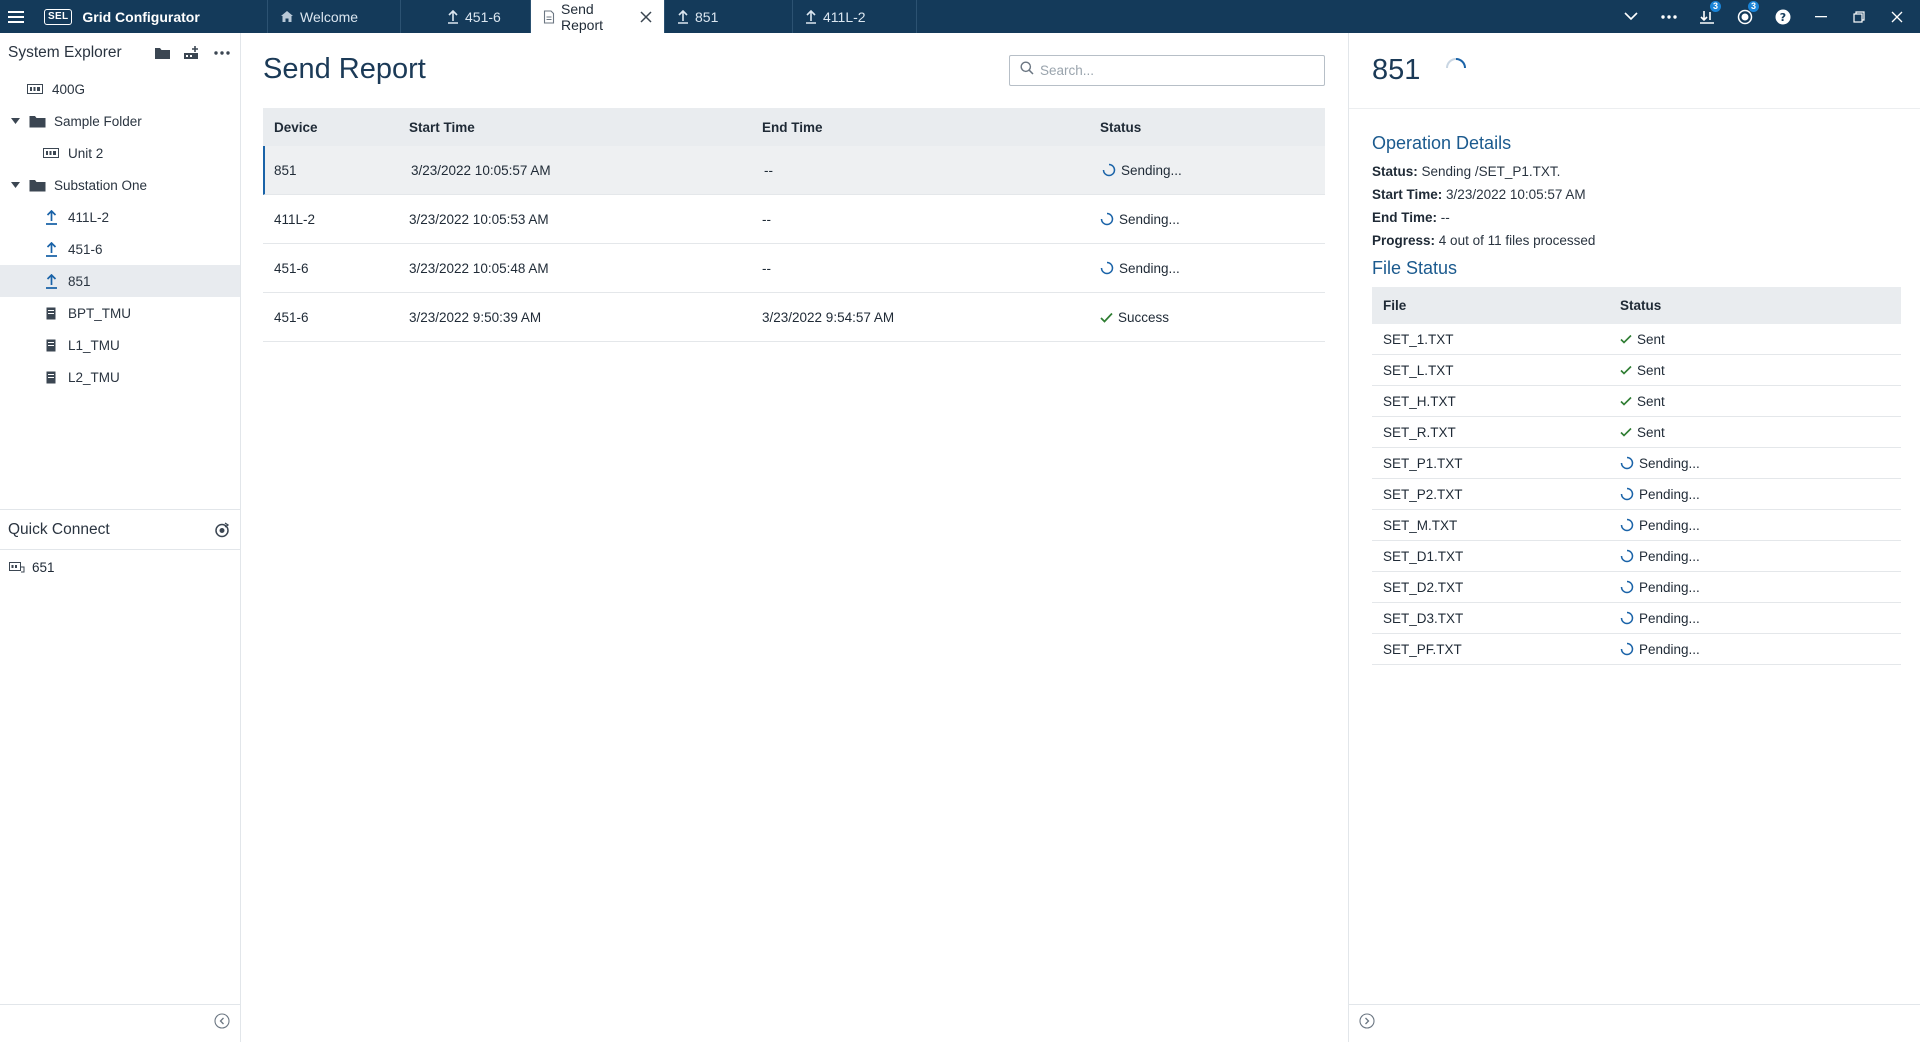 The width and height of the screenshot is (1920, 1042). I want to click on tree-item-451-6: 451-6, so click(120, 249).